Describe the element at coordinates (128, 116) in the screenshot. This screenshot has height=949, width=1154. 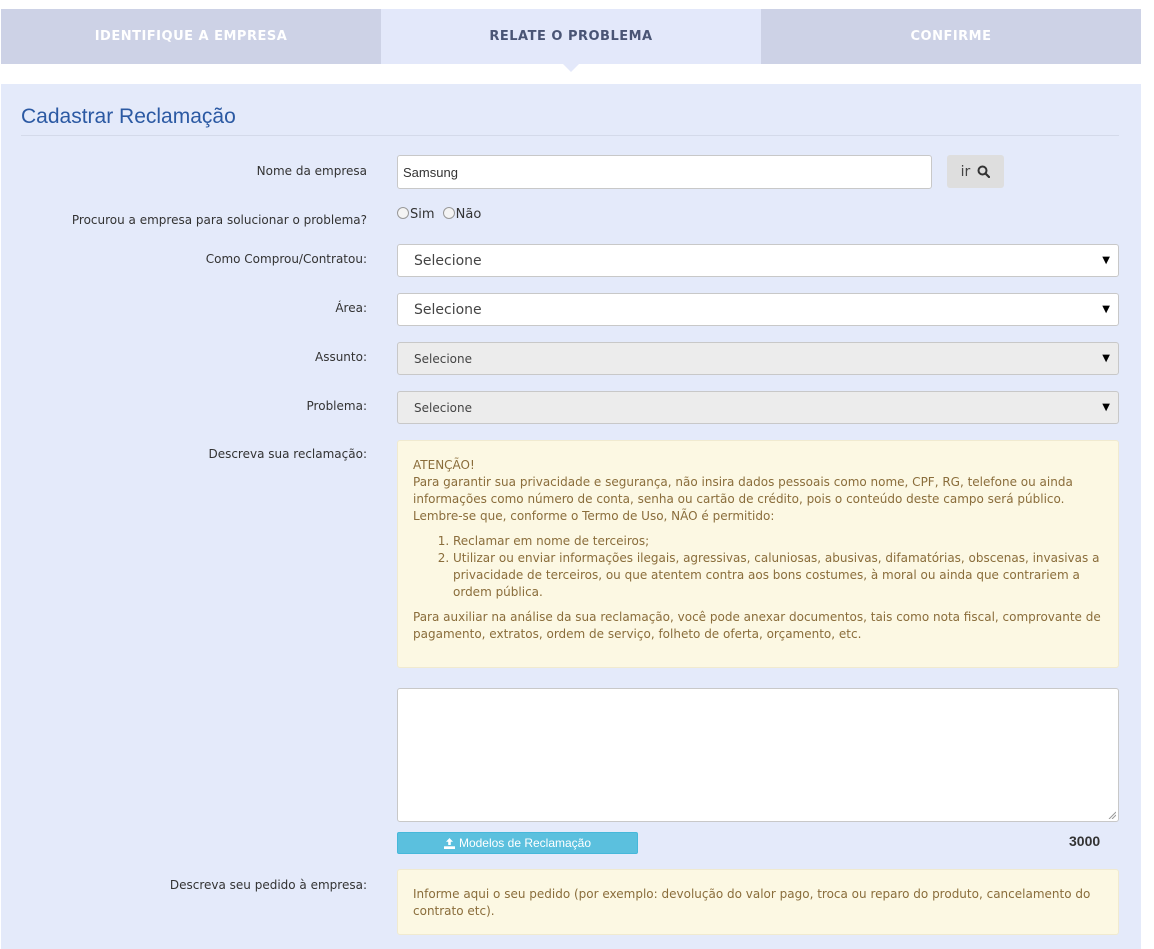
I see `page-title: Cadastrar Reclamação` at that location.